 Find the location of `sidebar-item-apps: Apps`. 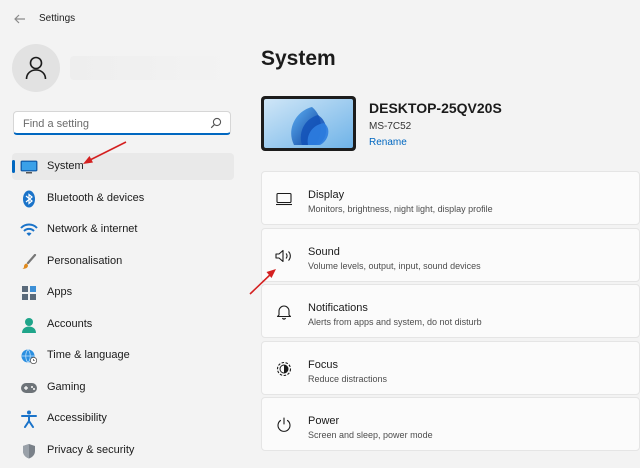

sidebar-item-apps: Apps is located at coordinates (123, 292).